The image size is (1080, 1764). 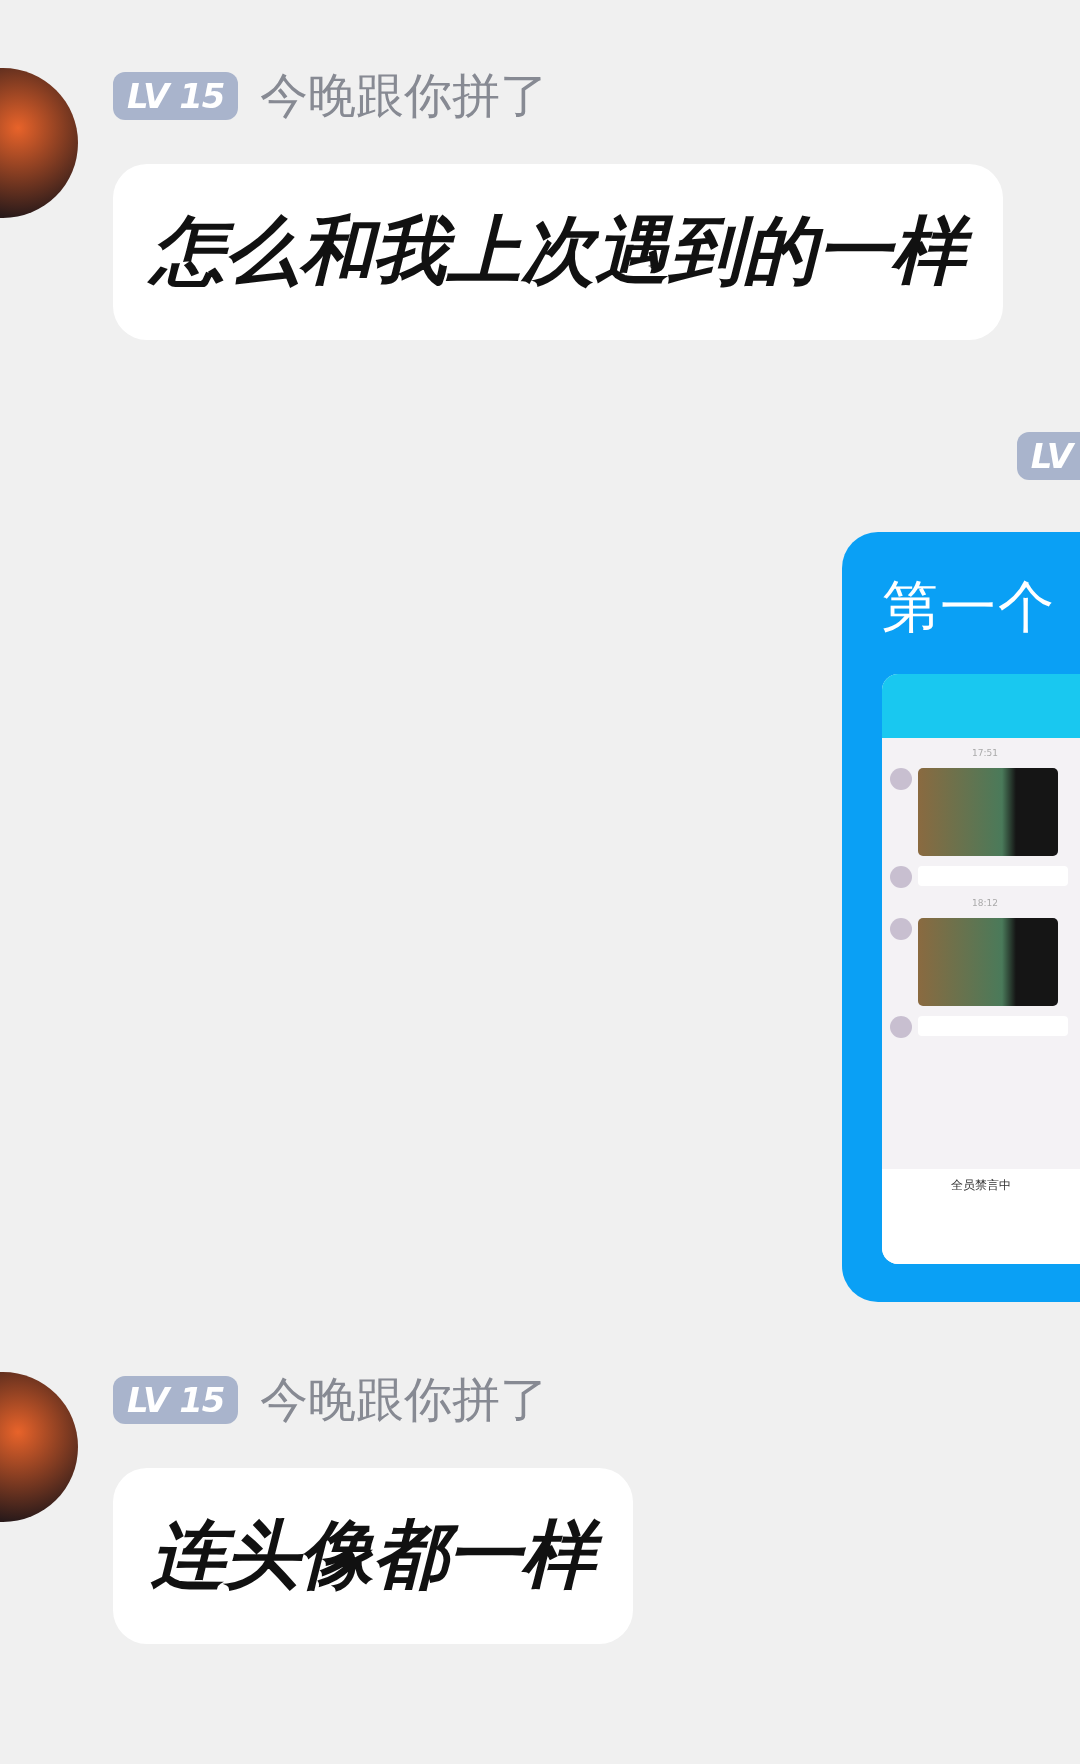 What do you see at coordinates (373, 1556) in the screenshot?
I see `message-bubble: 连头像都一样` at bounding box center [373, 1556].